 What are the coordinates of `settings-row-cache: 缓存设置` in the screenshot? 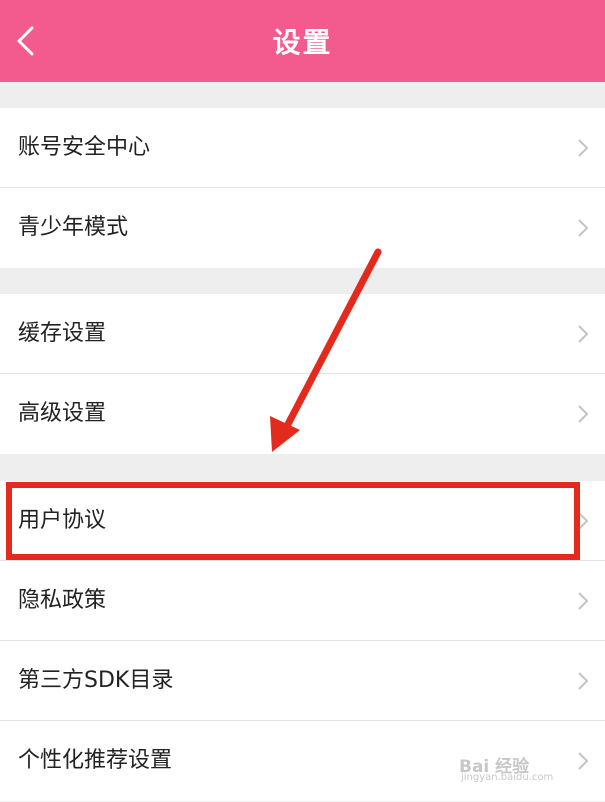 It's located at (302, 334).